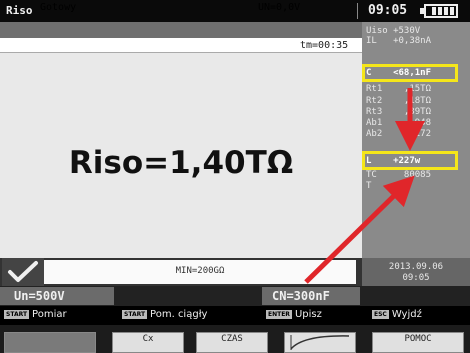  Describe the element at coordinates (359, 229) in the screenshot. I see `arrow-up` at that location.